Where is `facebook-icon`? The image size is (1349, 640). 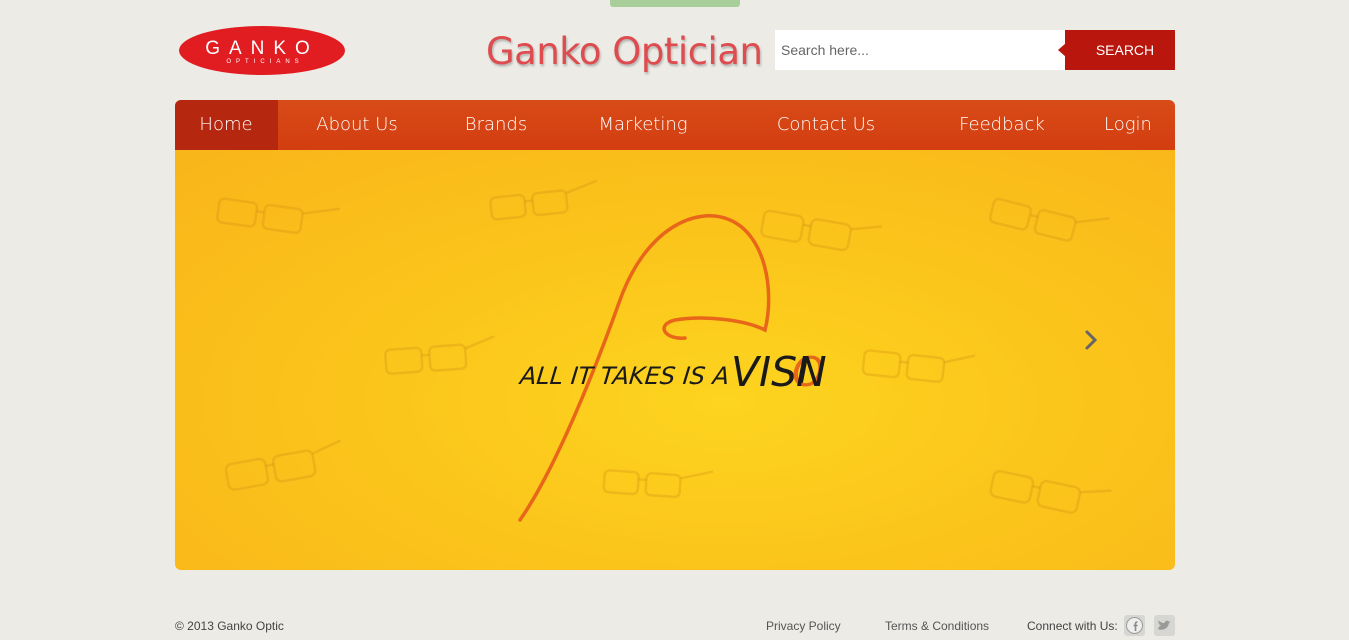
facebook-icon is located at coordinates (1134, 625).